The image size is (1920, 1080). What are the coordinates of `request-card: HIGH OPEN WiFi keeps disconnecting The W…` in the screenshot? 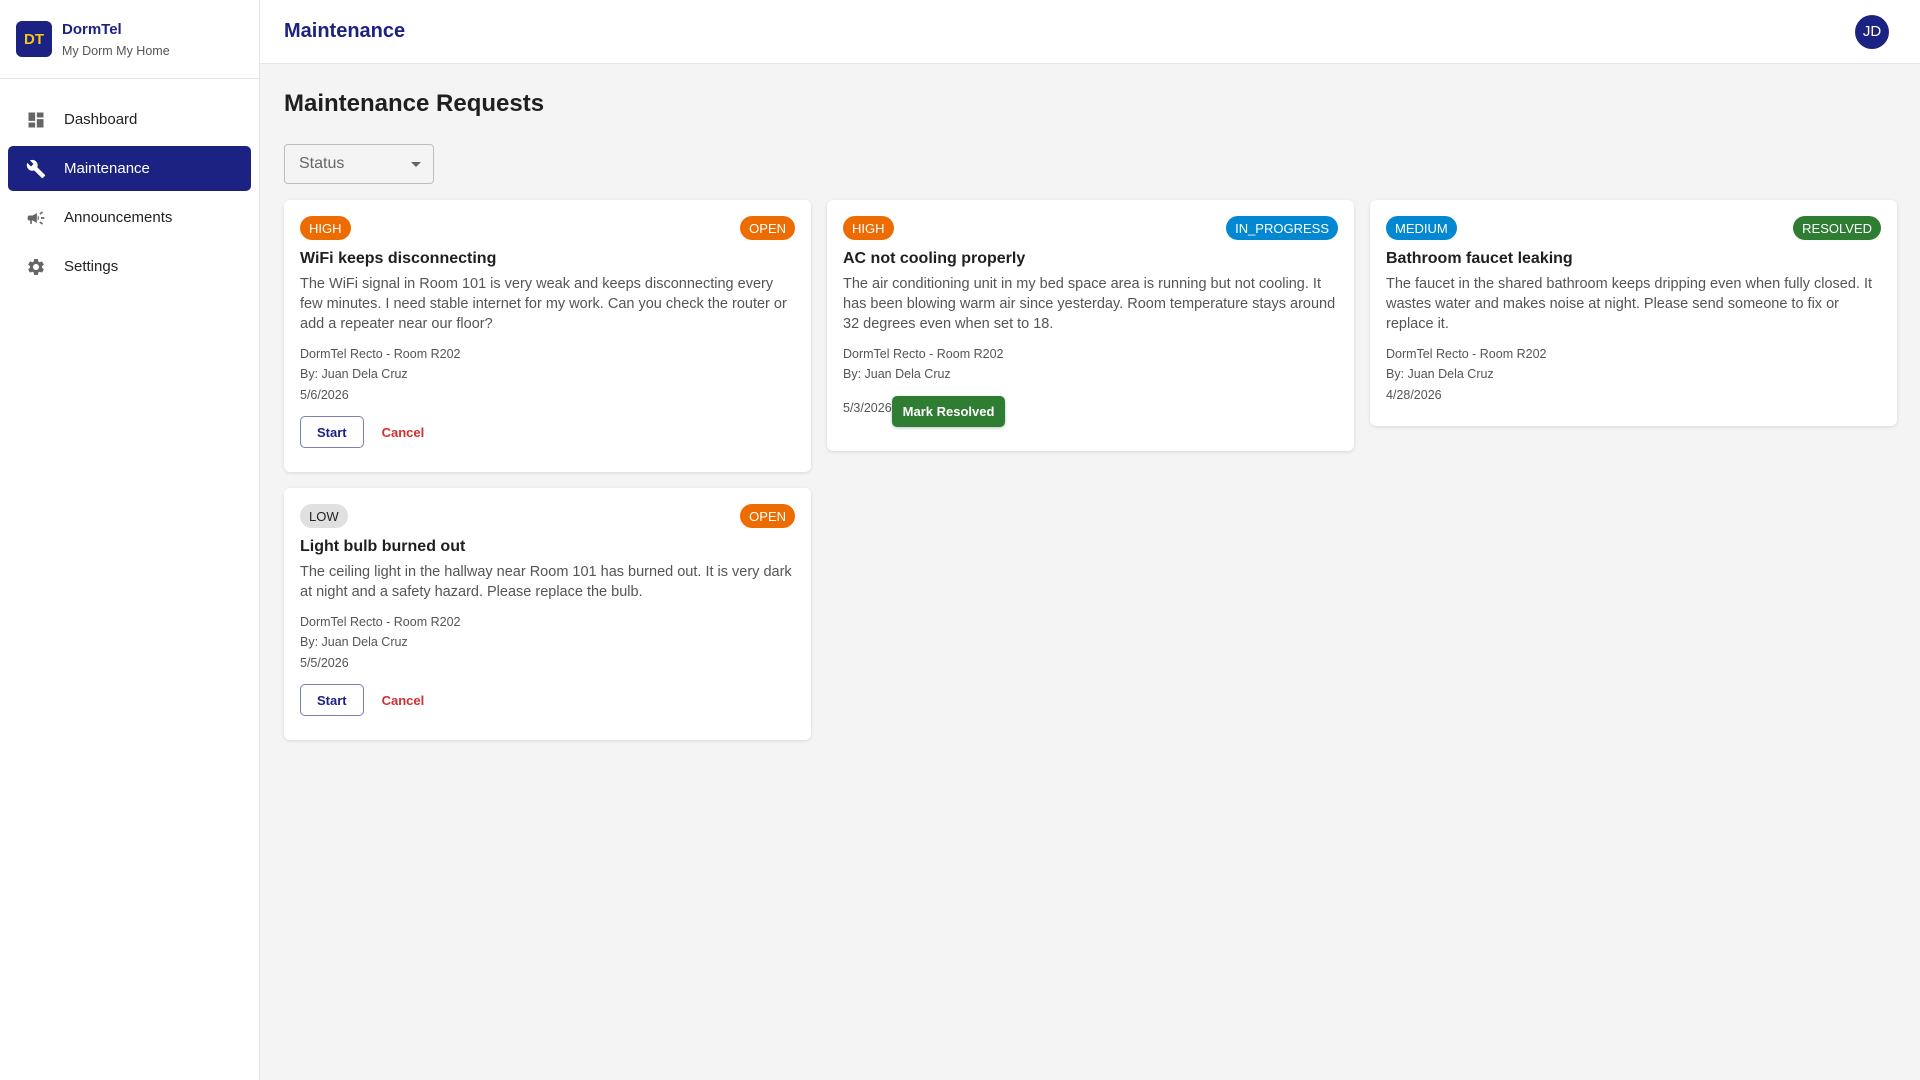 It's located at (547, 336).